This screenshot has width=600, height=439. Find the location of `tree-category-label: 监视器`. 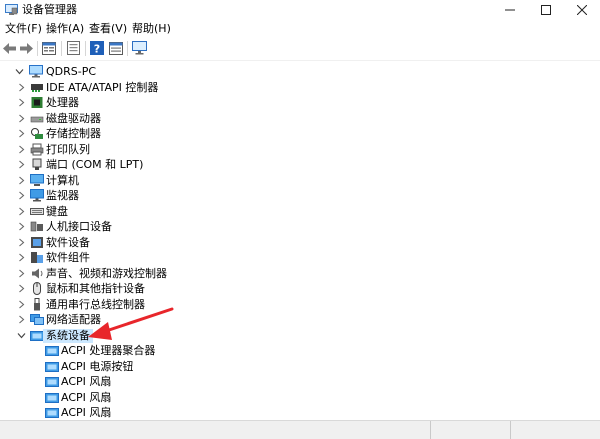

tree-category-label: 监视器 is located at coordinates (62, 195).